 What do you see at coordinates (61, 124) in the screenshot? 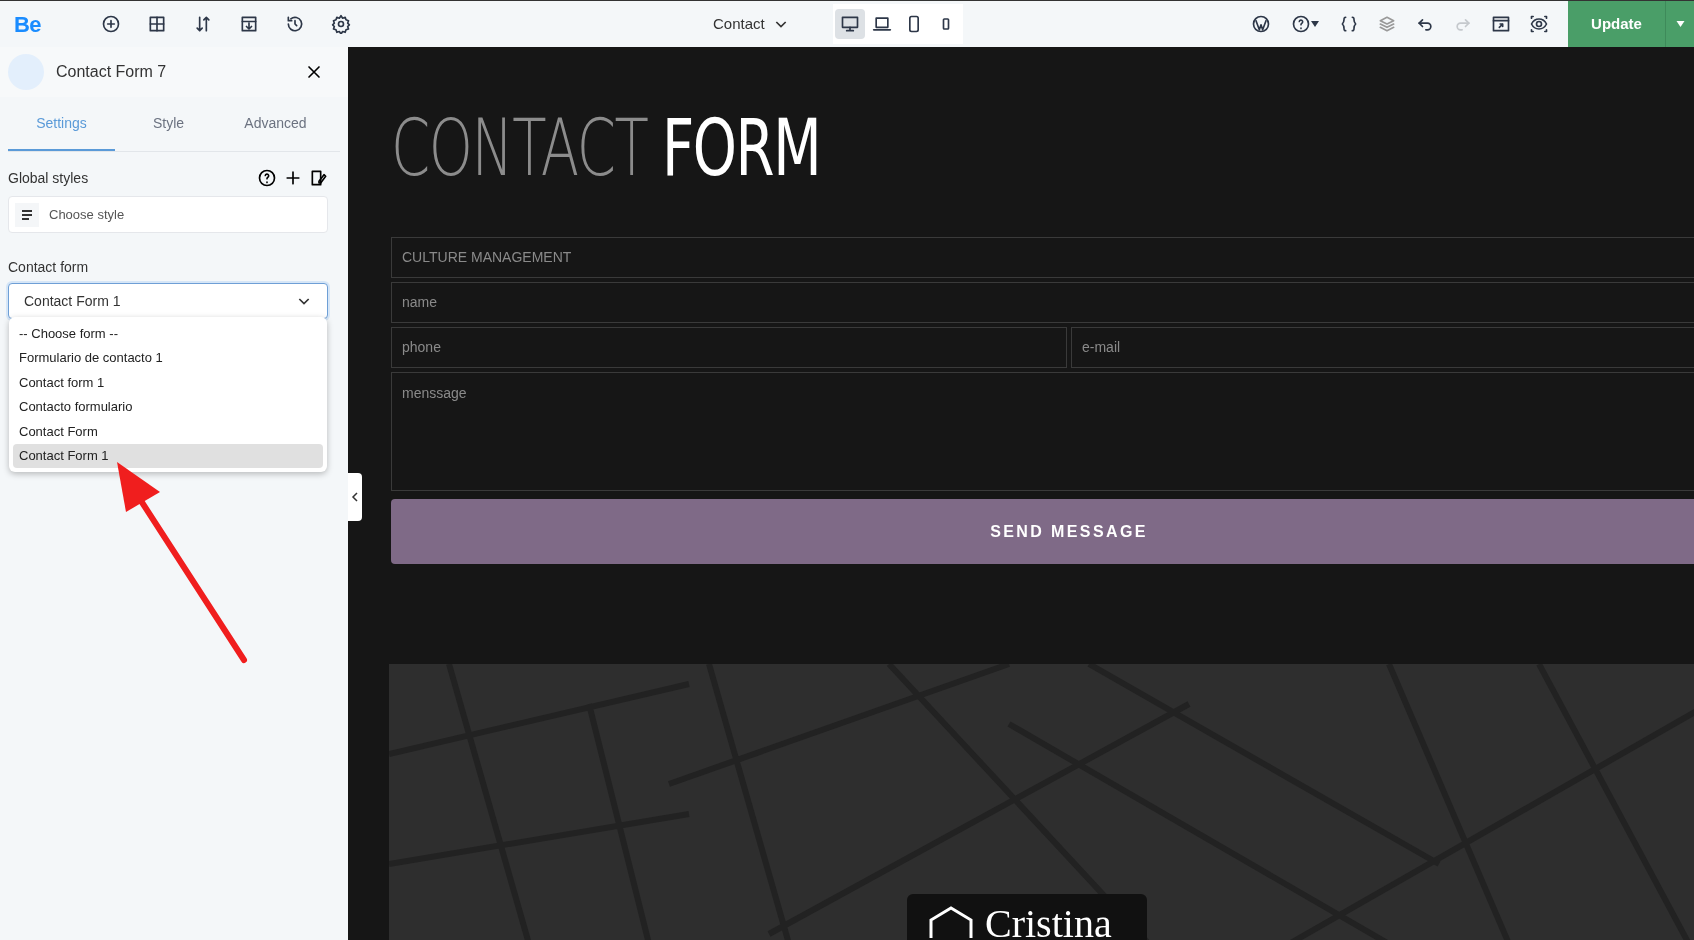
I see `panel-tab: Settings` at bounding box center [61, 124].